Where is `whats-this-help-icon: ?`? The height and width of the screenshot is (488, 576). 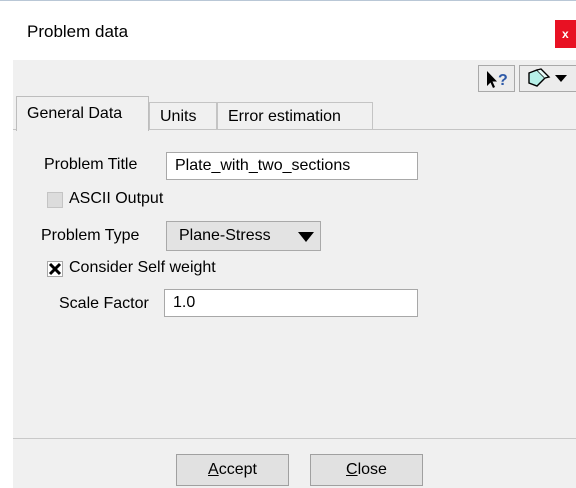
whats-this-help-icon: ? is located at coordinates (497, 80).